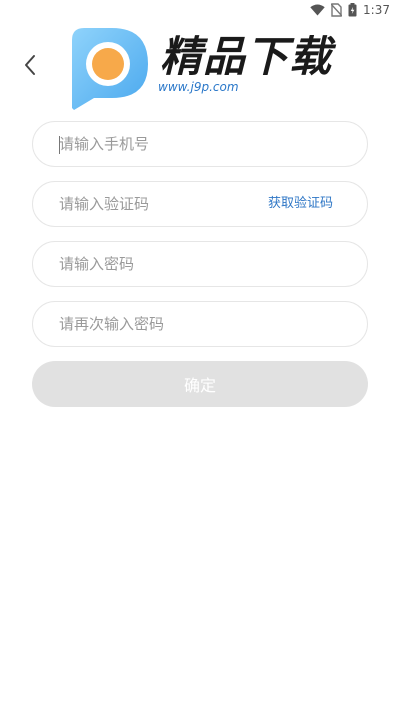 The image size is (400, 711). I want to click on password-field, so click(200, 264).